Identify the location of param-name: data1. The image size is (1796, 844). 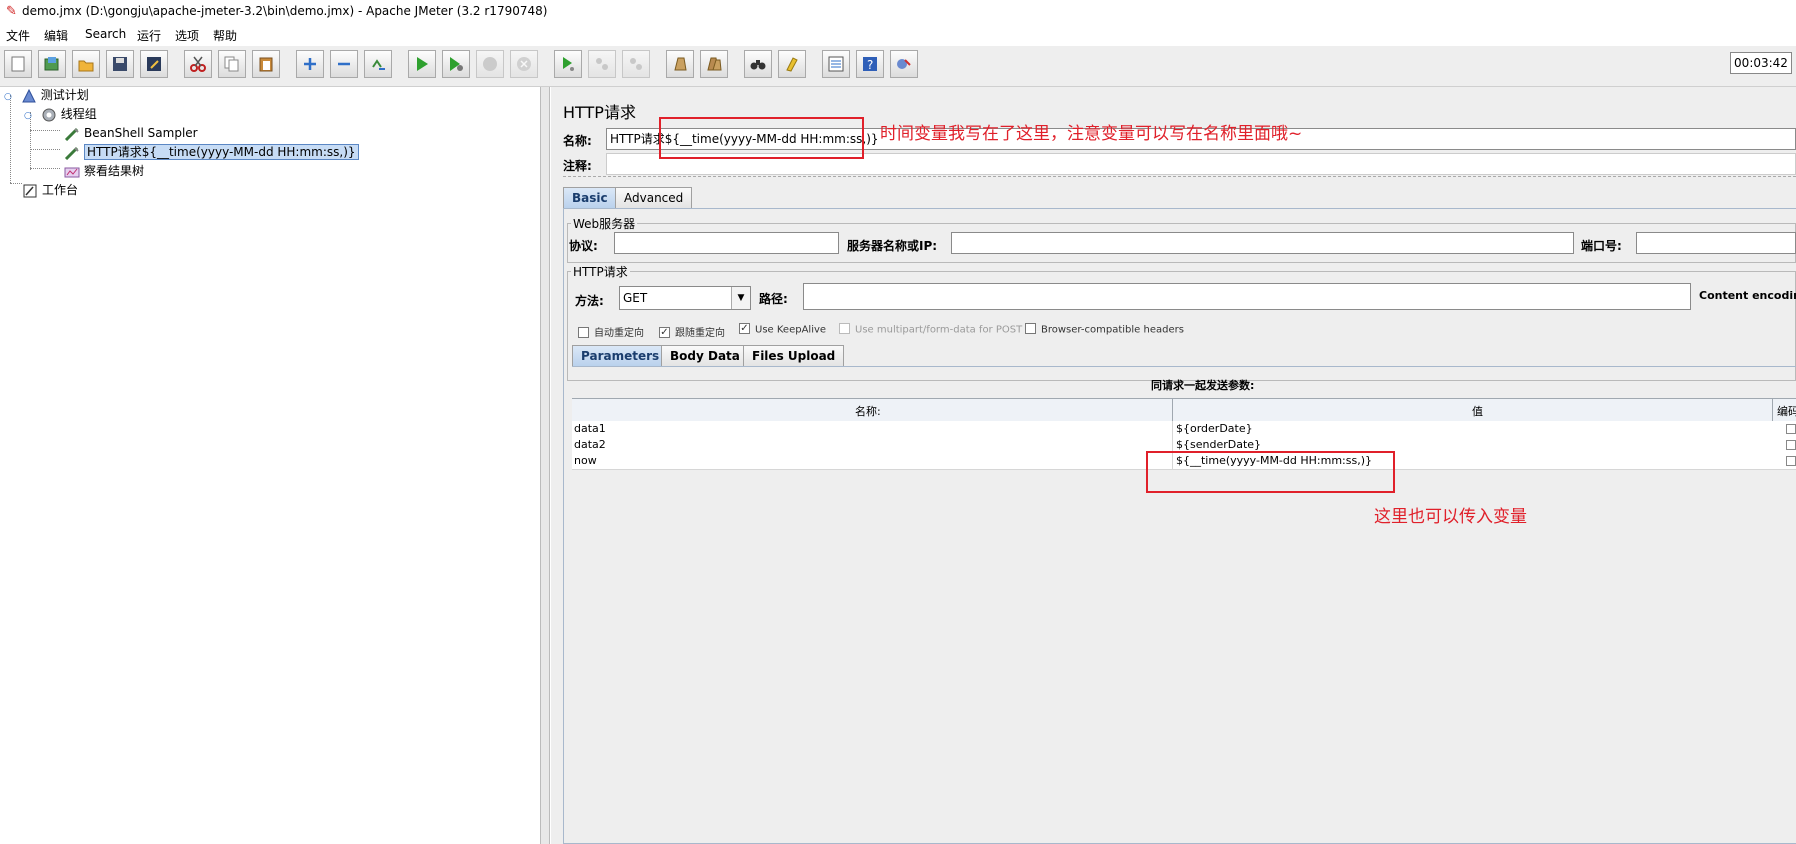
(590, 428).